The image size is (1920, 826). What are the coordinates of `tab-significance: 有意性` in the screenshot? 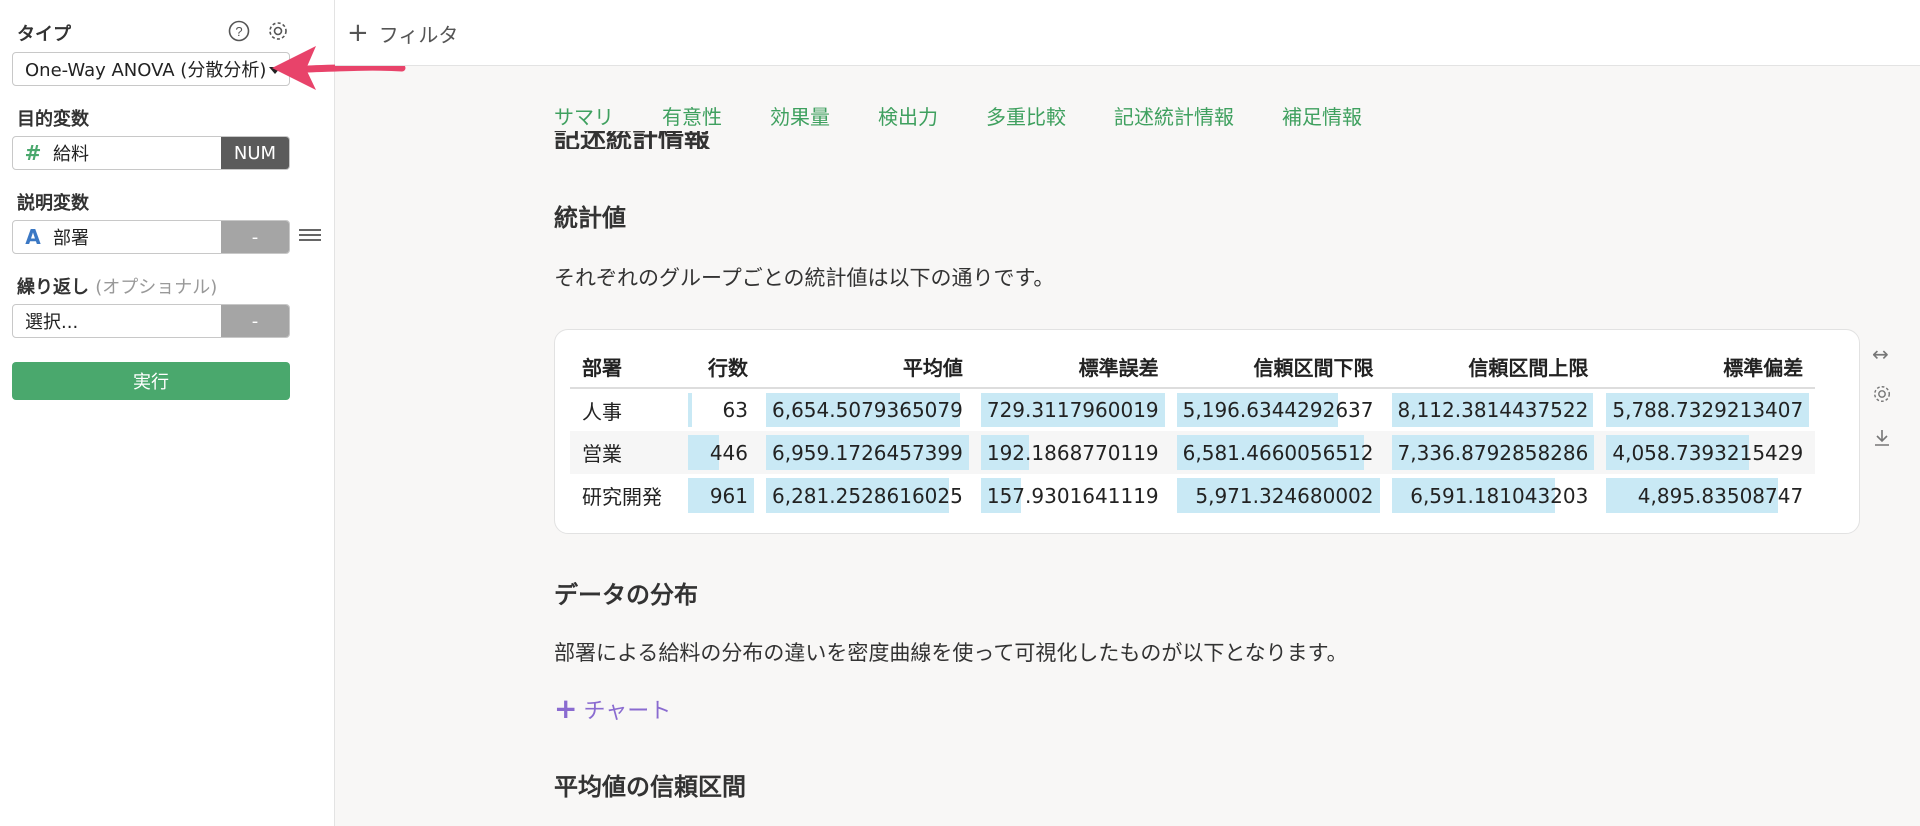 It's located at (692, 115).